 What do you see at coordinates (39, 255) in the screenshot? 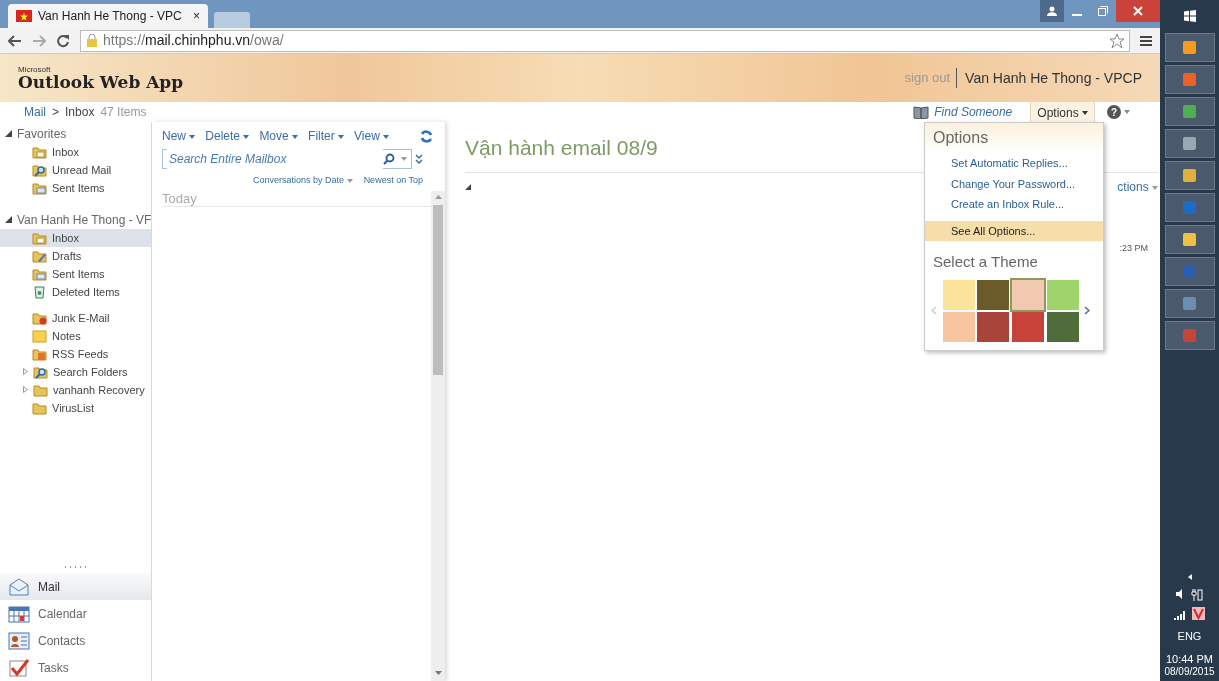
I see `drafts-folder-icon` at bounding box center [39, 255].